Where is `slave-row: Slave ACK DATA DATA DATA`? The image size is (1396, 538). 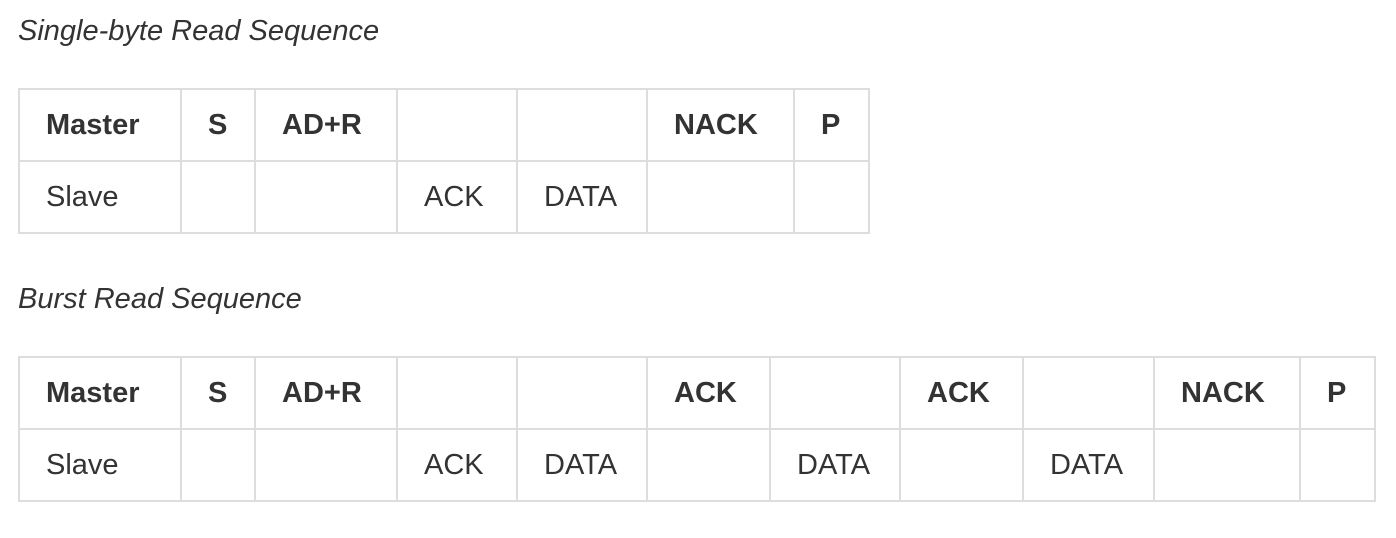 slave-row: Slave ACK DATA DATA DATA is located at coordinates (697, 465).